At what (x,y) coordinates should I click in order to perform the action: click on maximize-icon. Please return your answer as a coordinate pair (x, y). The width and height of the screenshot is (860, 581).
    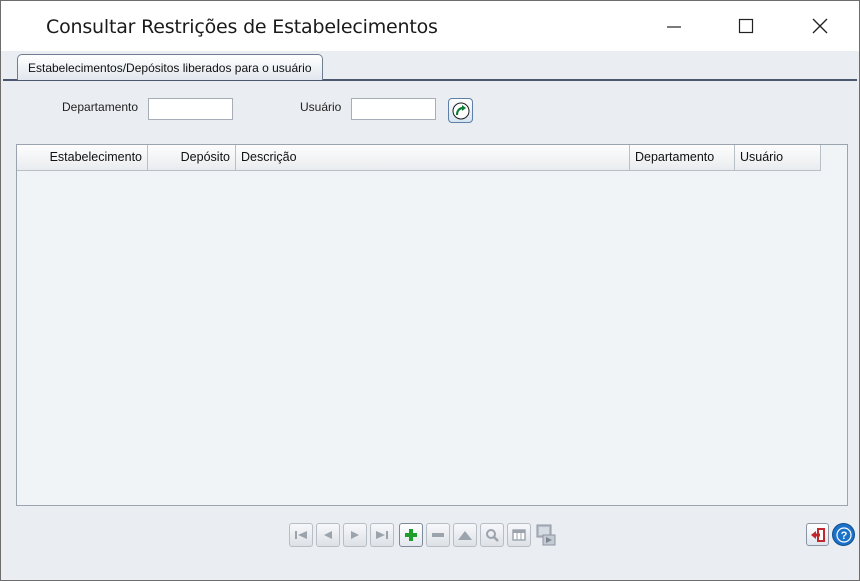
    Looking at the image, I should click on (746, 26).